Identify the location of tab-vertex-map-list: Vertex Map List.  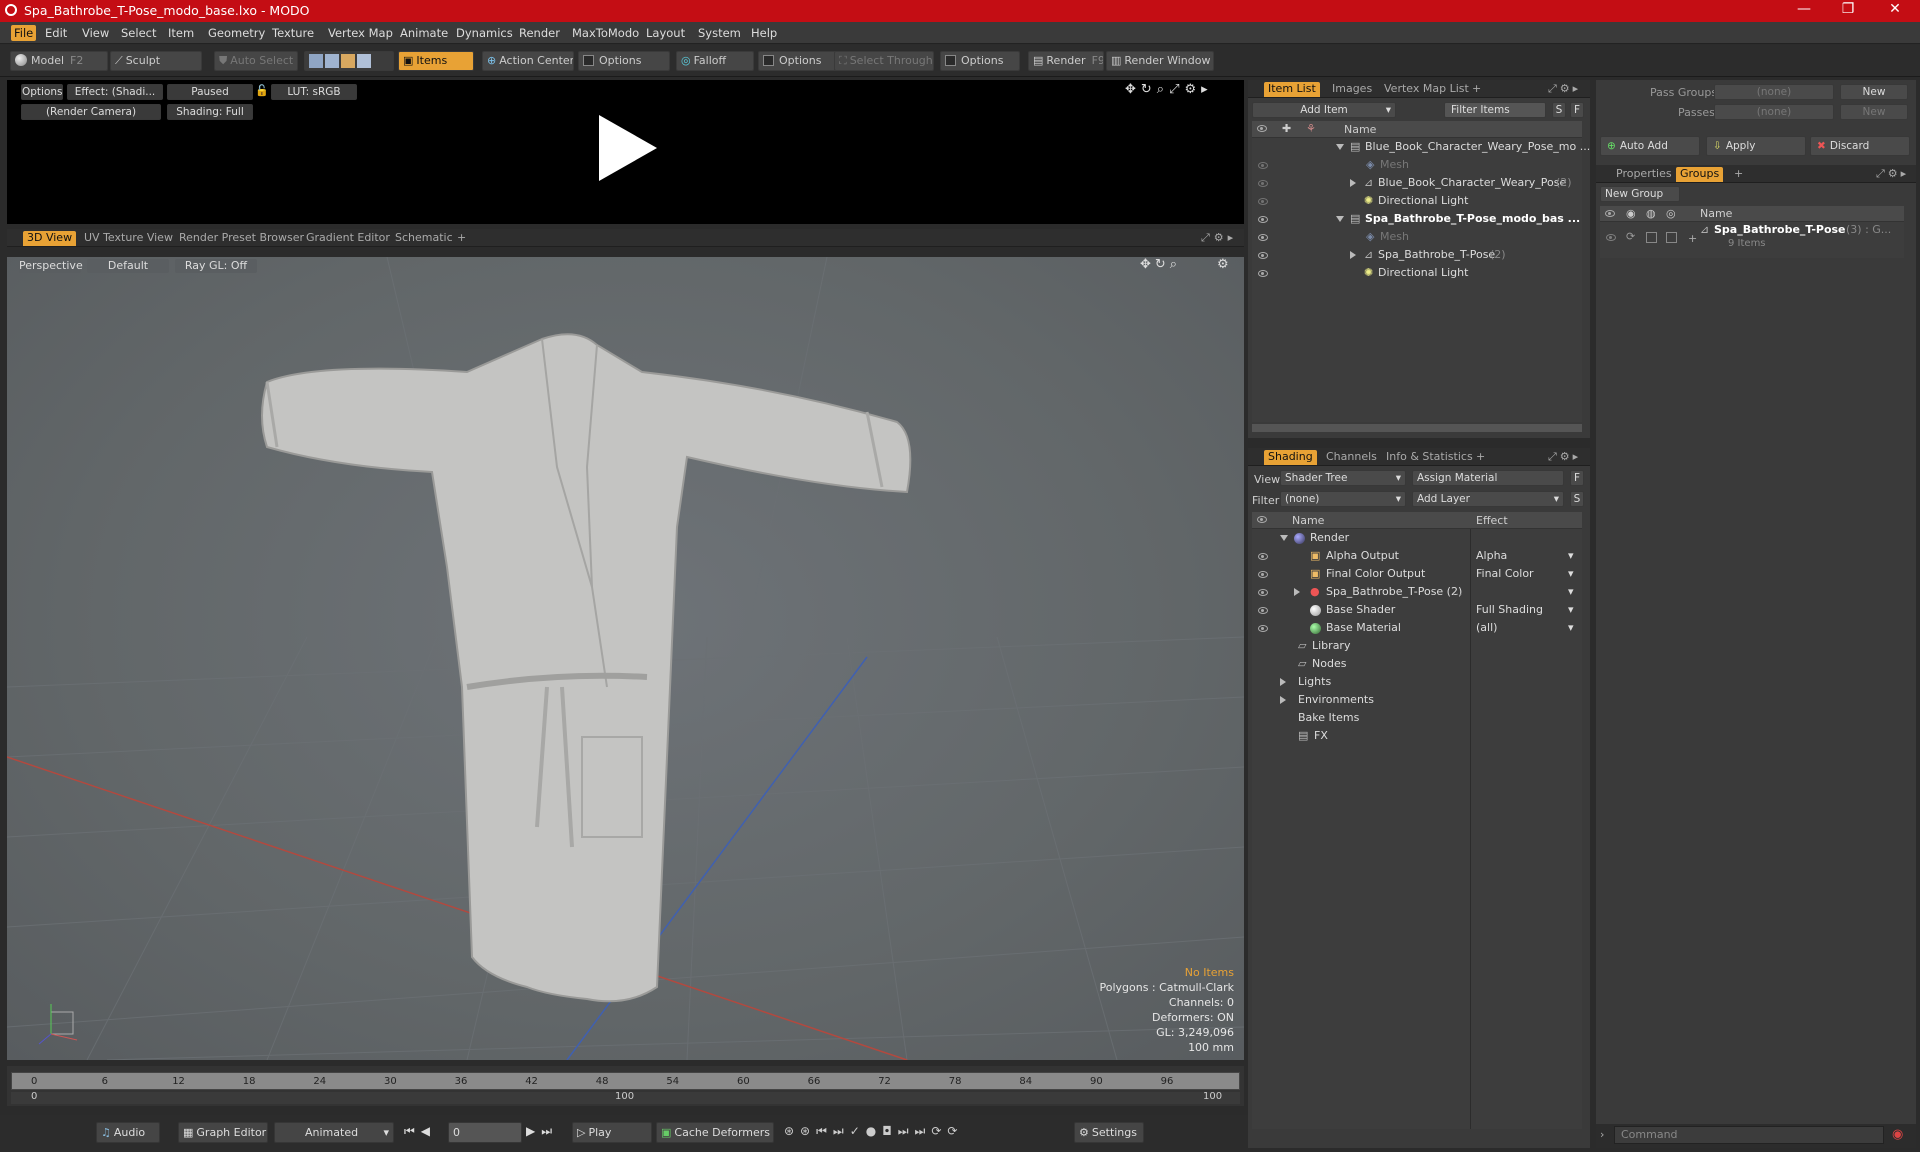
(1426, 89).